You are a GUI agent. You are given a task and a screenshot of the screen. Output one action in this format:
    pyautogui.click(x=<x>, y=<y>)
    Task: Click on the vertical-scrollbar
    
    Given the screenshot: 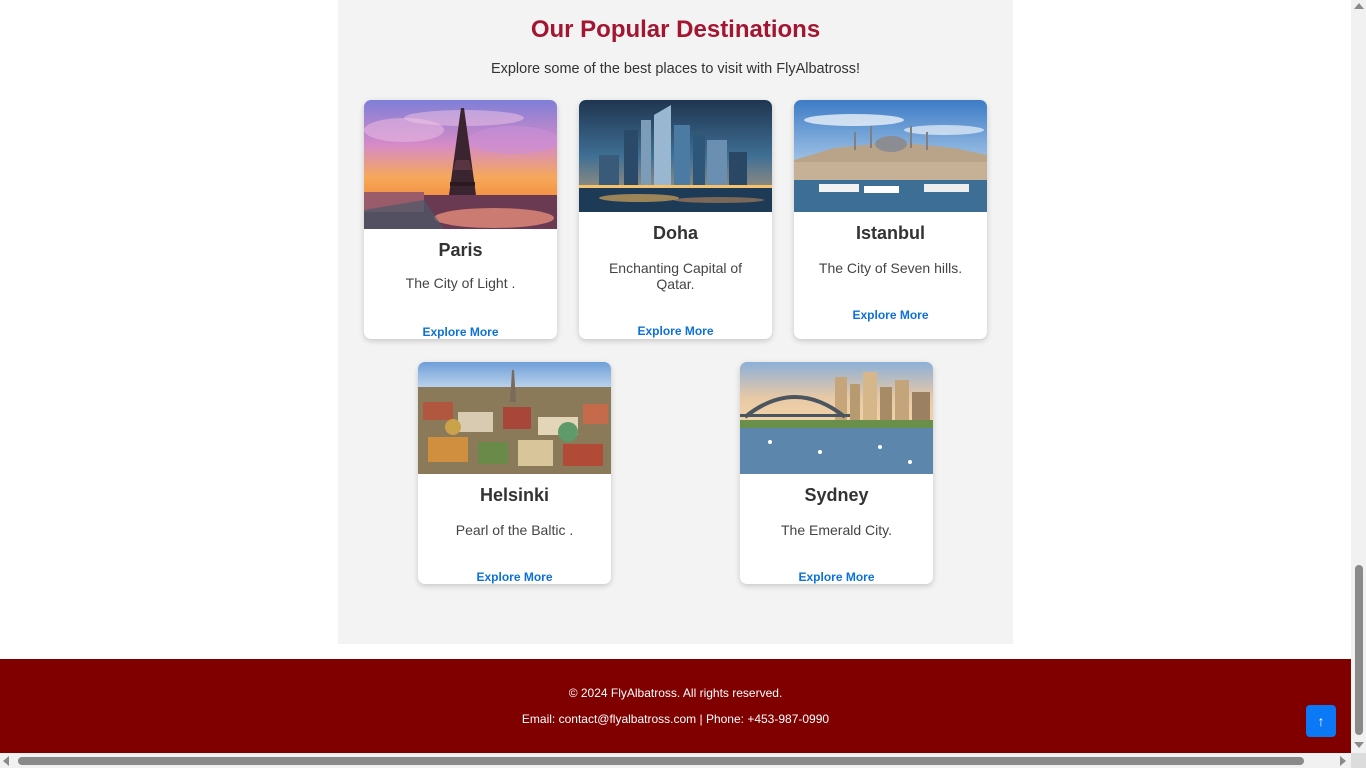 What is the action you would take?
    pyautogui.click(x=1358, y=376)
    